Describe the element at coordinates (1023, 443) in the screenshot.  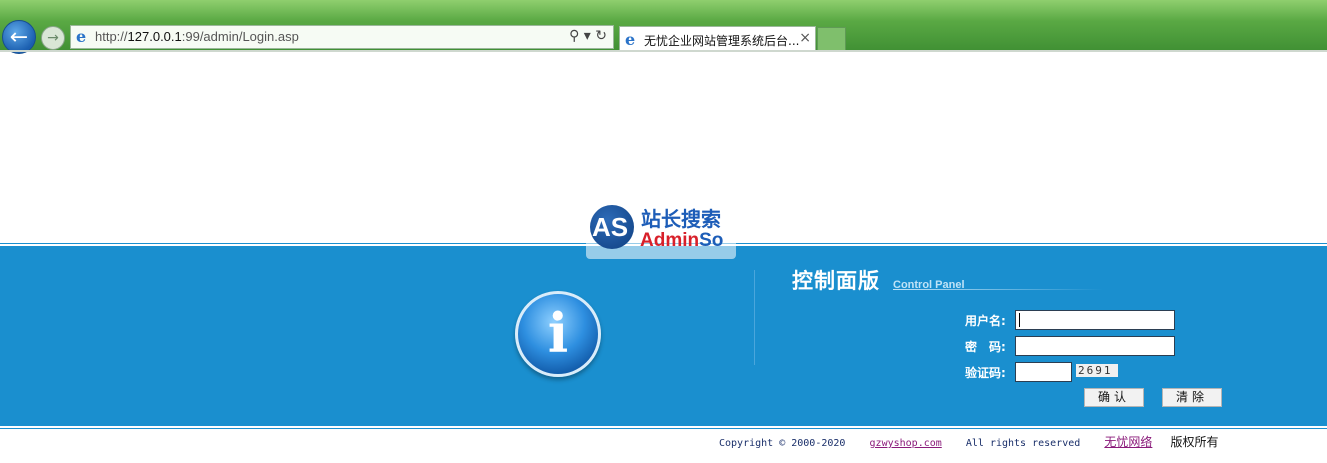
I see `rights-text: All rights reserved` at that location.